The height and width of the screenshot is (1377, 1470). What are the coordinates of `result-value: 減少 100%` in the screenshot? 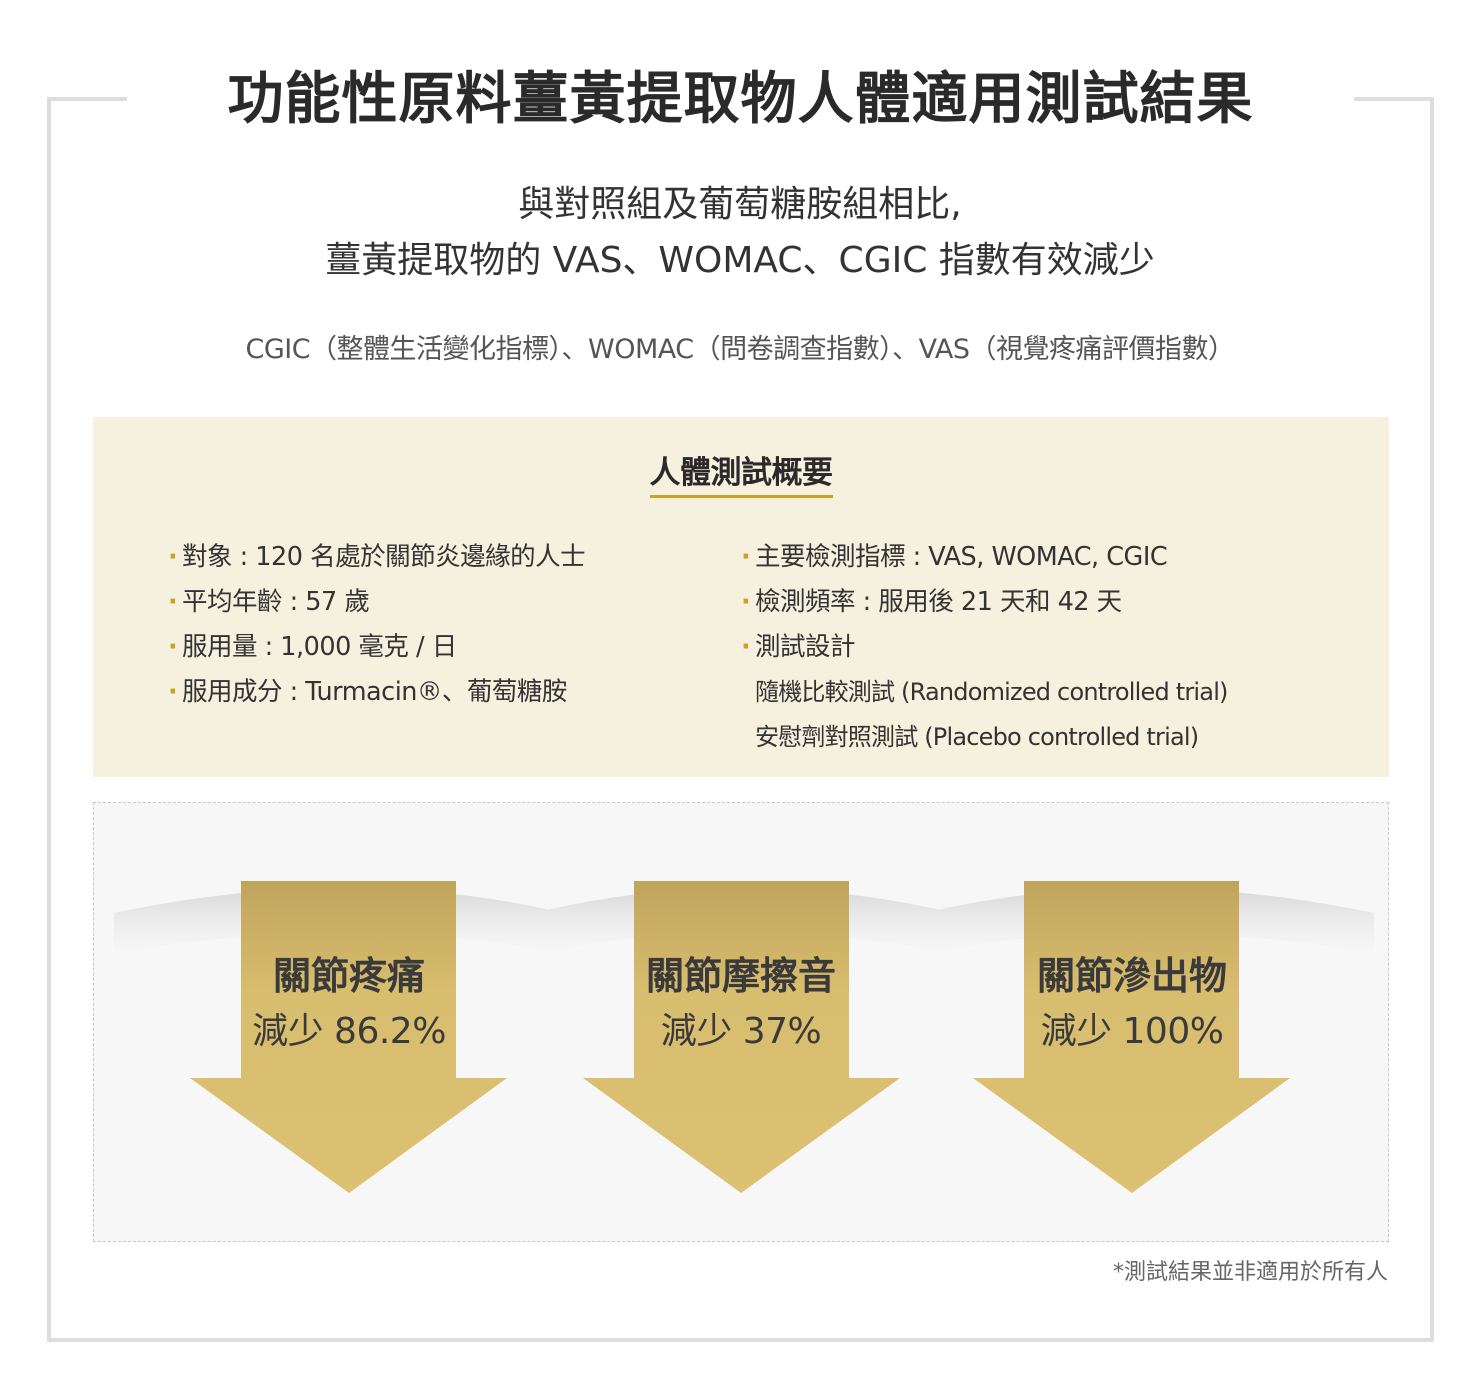 It's located at (1132, 1031).